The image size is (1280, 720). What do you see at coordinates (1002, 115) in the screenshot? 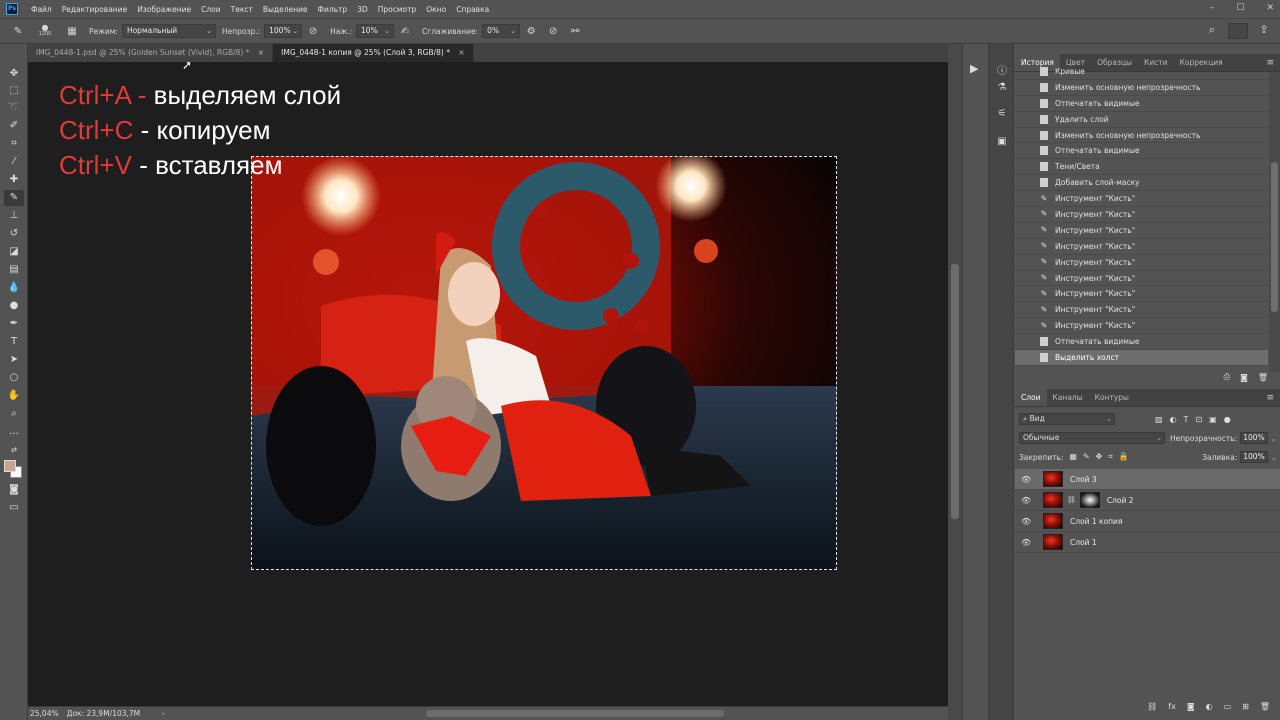
I see `adjust-icon: ⚟` at bounding box center [1002, 115].